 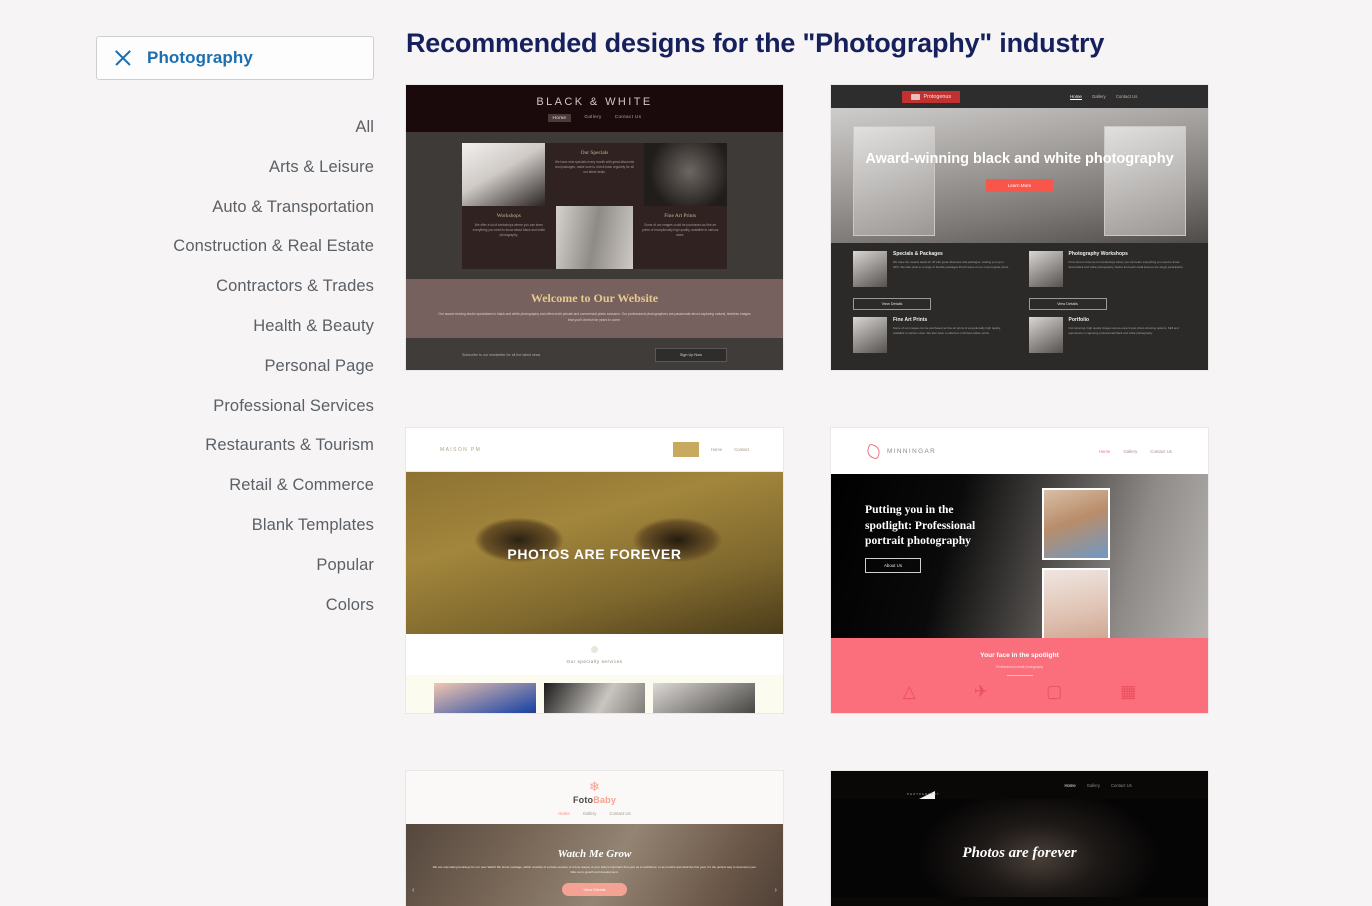 What do you see at coordinates (1019, 853) in the screenshot?
I see `hero-title: Photos are forever` at bounding box center [1019, 853].